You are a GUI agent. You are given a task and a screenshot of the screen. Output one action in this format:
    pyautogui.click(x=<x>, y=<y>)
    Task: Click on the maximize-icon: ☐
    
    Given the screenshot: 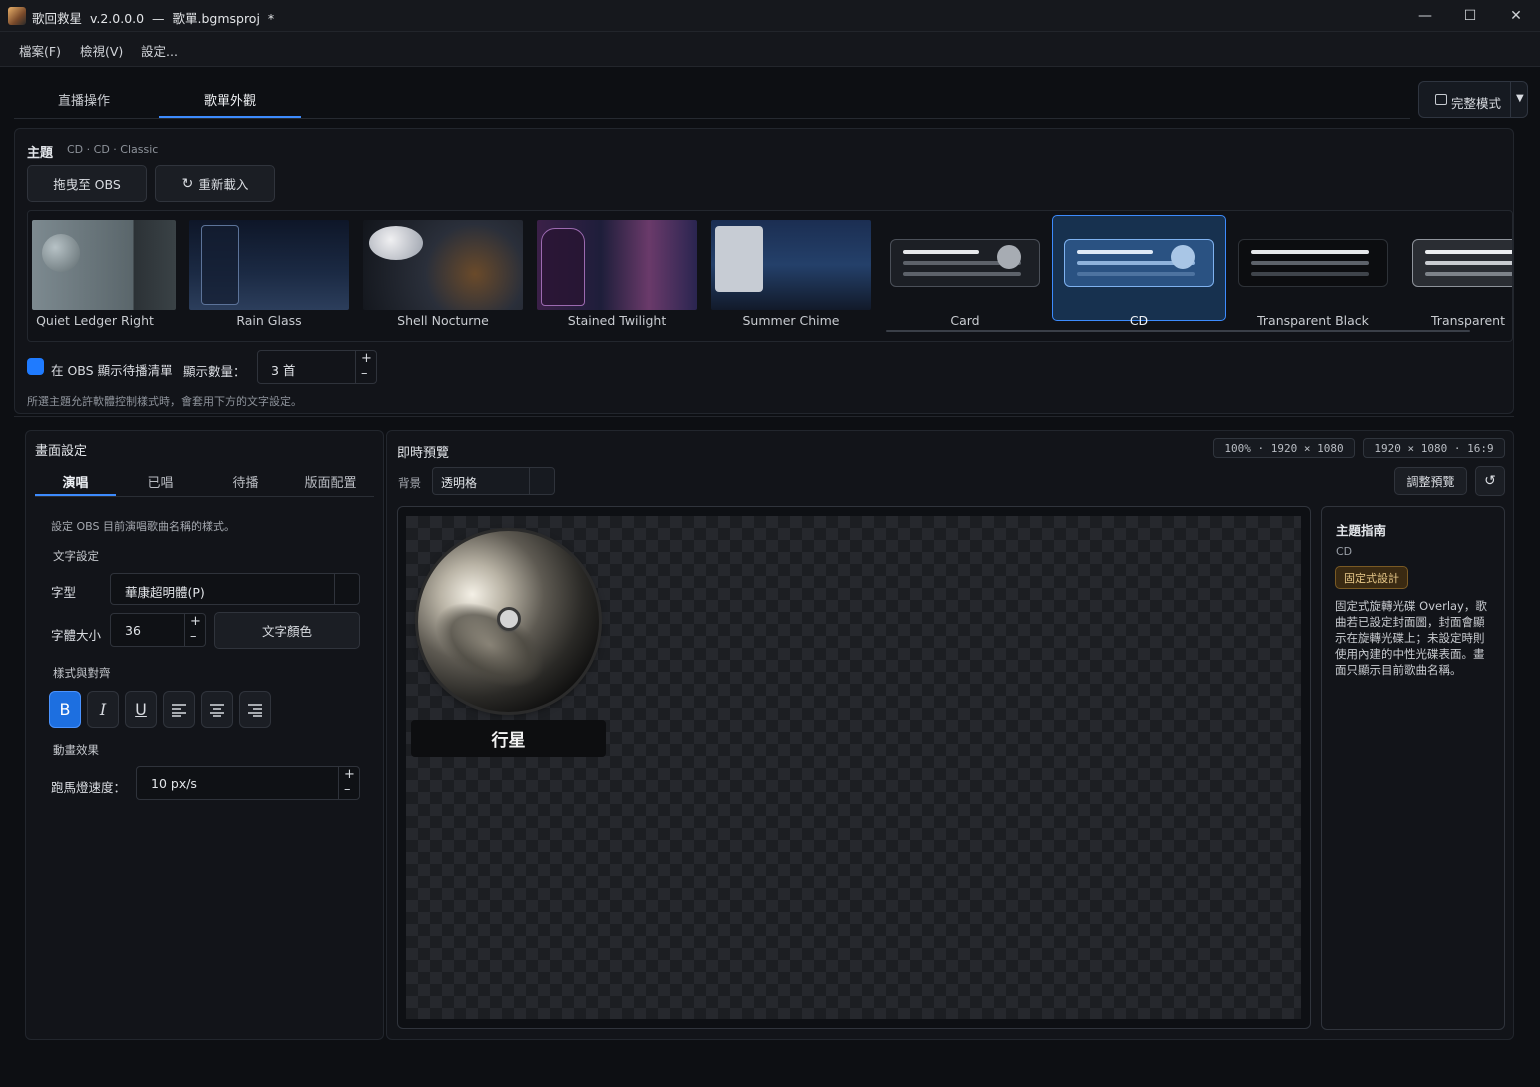 What is the action you would take?
    pyautogui.click(x=1470, y=16)
    